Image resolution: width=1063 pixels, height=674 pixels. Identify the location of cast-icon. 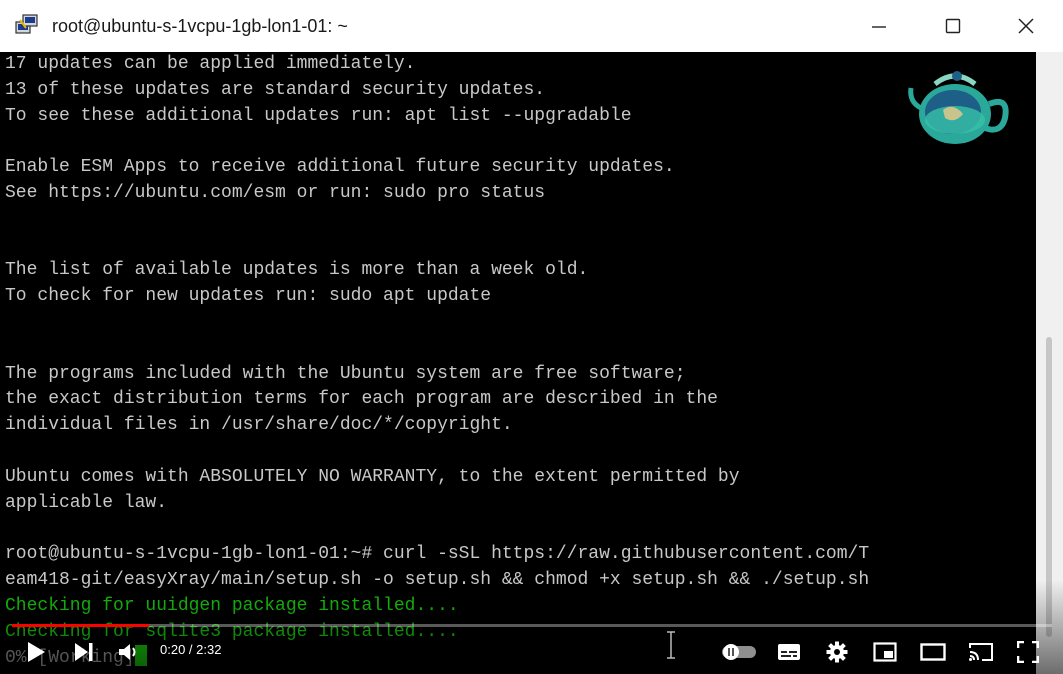
(981, 652).